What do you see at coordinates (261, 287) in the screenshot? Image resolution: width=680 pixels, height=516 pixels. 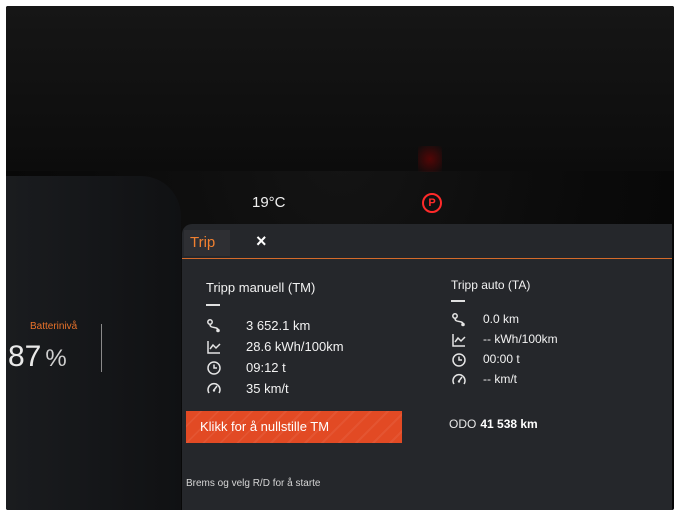 I see `manual-trip-title: Tripp manuell (TM)` at bounding box center [261, 287].